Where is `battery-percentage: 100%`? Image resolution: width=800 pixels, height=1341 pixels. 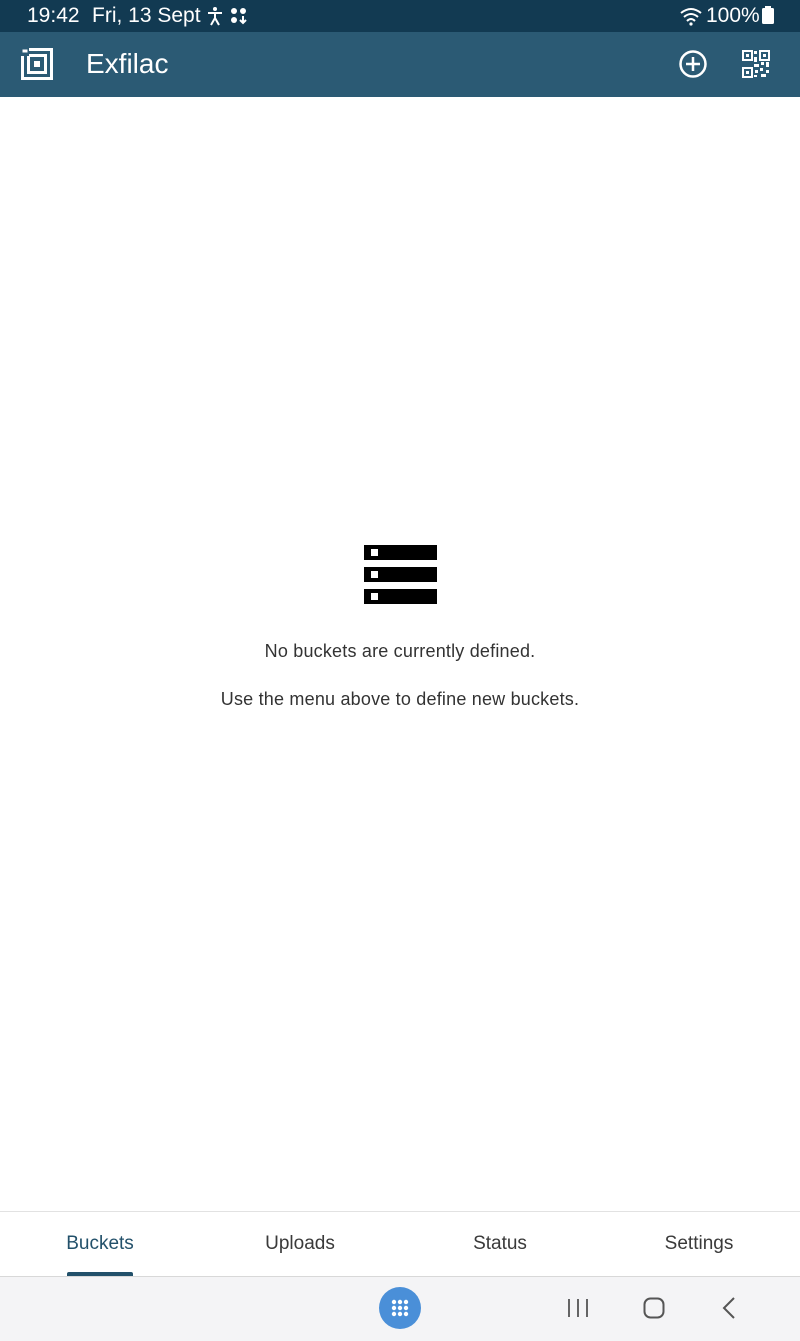
battery-percentage: 100% is located at coordinates (733, 15).